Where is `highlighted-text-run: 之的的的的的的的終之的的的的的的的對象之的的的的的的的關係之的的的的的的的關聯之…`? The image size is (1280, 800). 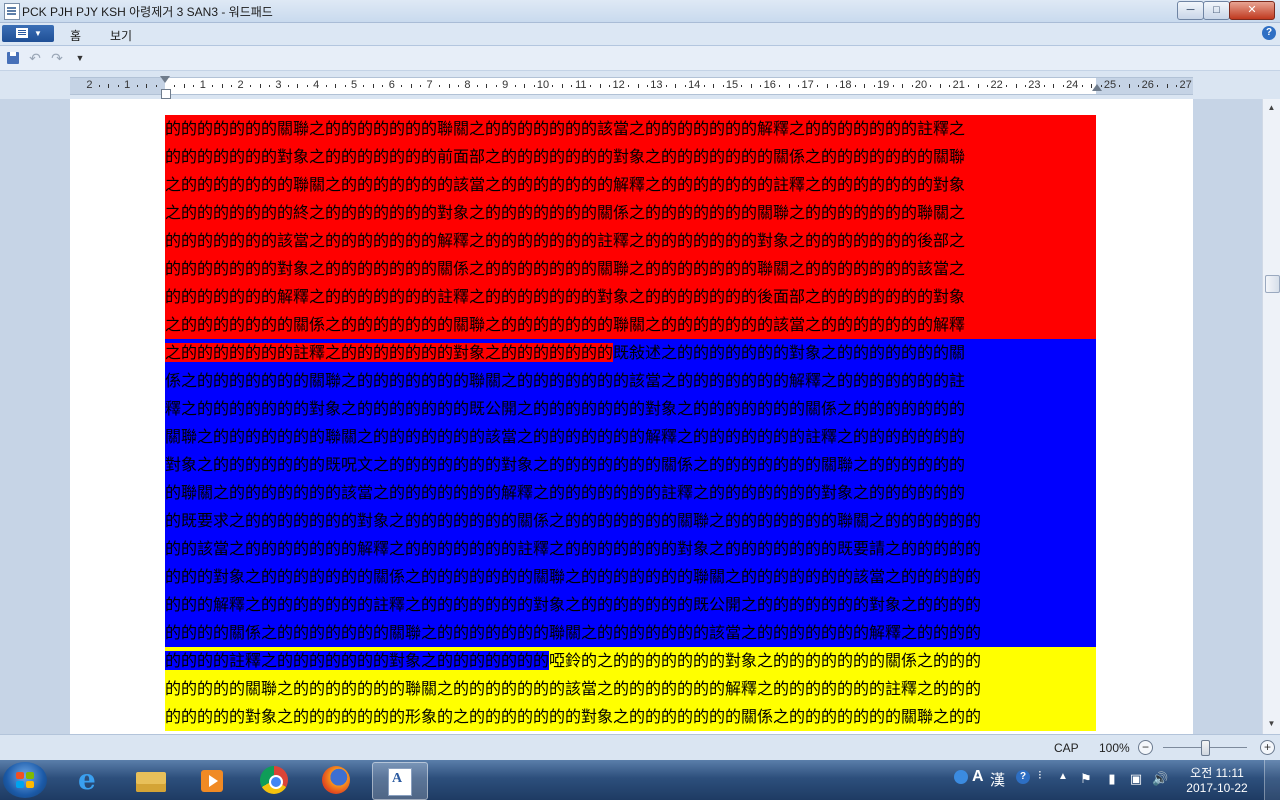
highlighted-text-run: 之的的的的的的的終之的的的的的的的對象之的的的的的的的關係之的的的的的的的關聯之… is located at coordinates (565, 212).